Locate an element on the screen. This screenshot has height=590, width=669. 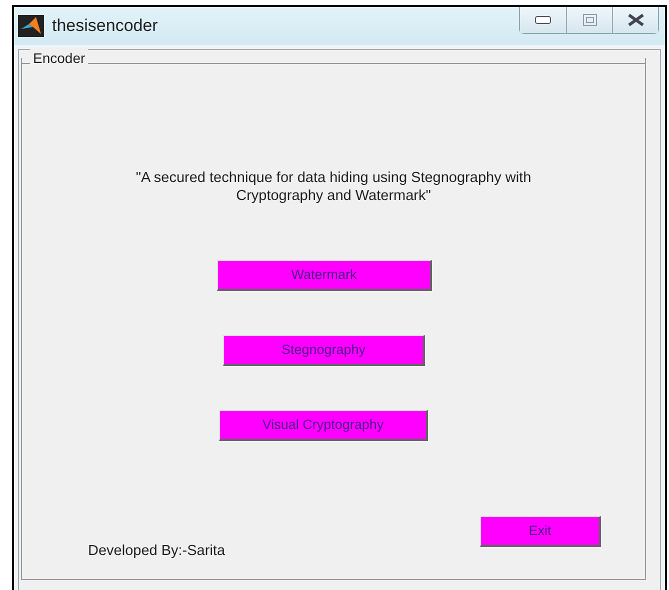
minimize-icon is located at coordinates (543, 20).